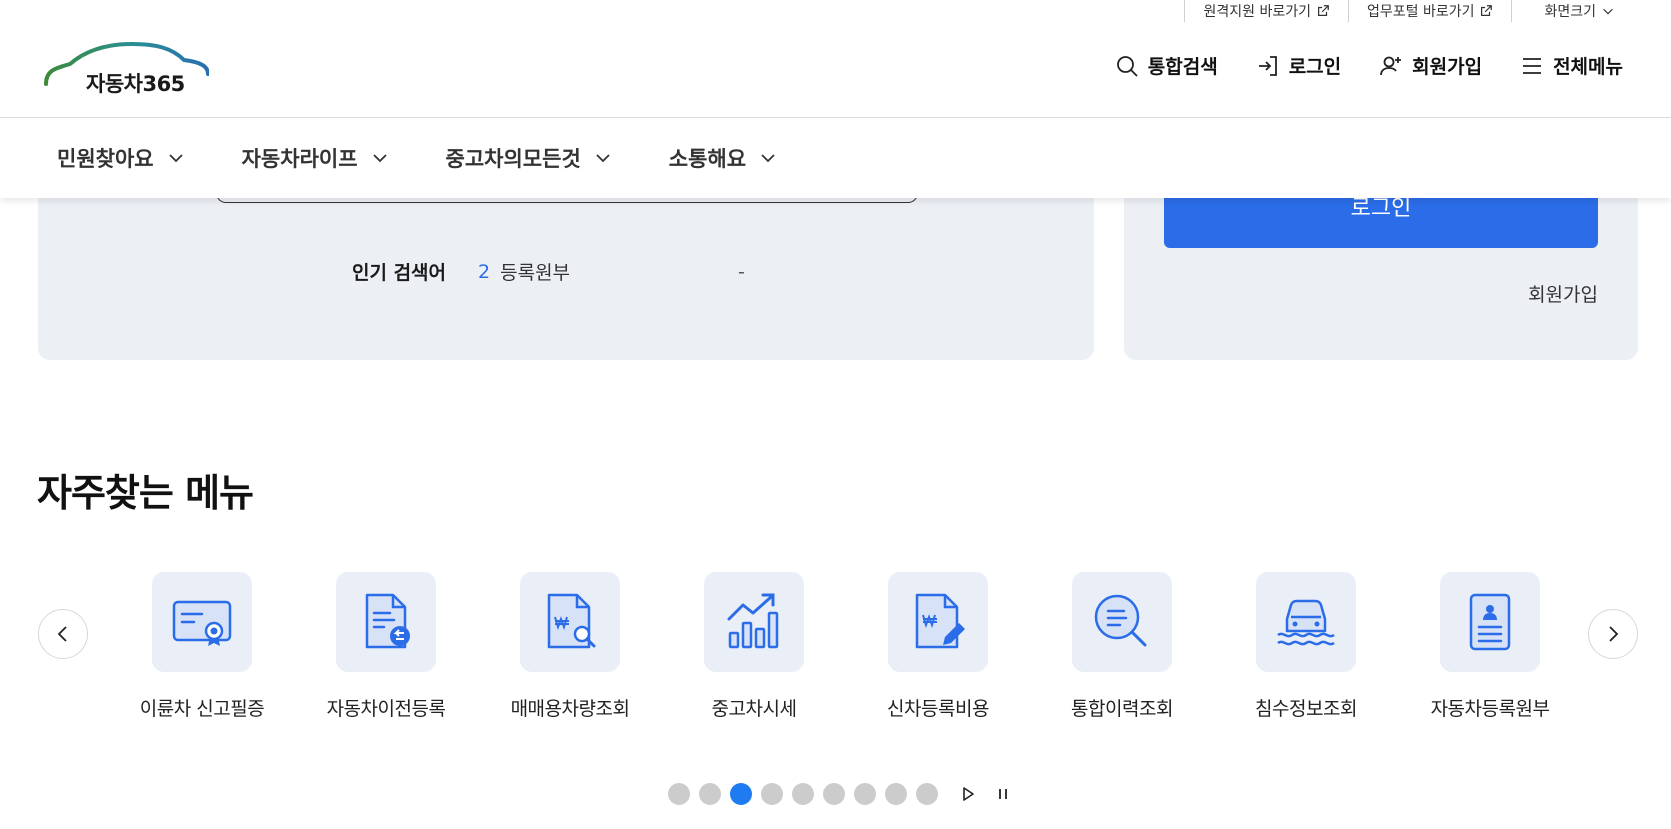  Describe the element at coordinates (1420, 12) in the screenshot. I see `work-portal-label: 업무포털 바로가기` at that location.